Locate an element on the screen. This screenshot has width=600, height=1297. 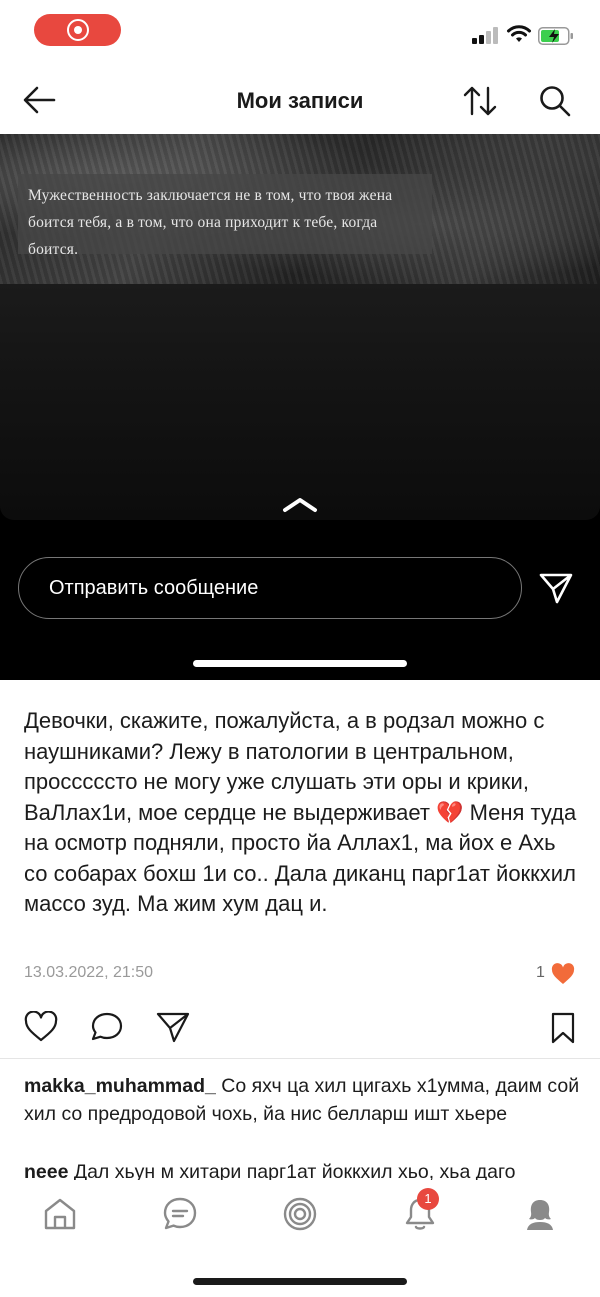
comment-author: neee is located at coordinates (46, 1170).